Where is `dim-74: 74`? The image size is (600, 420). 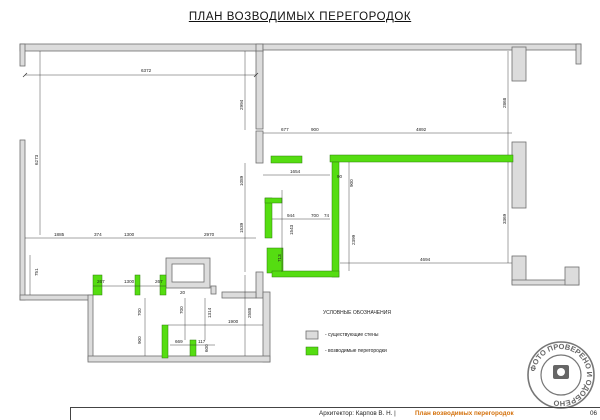
dim-74: 74 is located at coordinates (327, 215).